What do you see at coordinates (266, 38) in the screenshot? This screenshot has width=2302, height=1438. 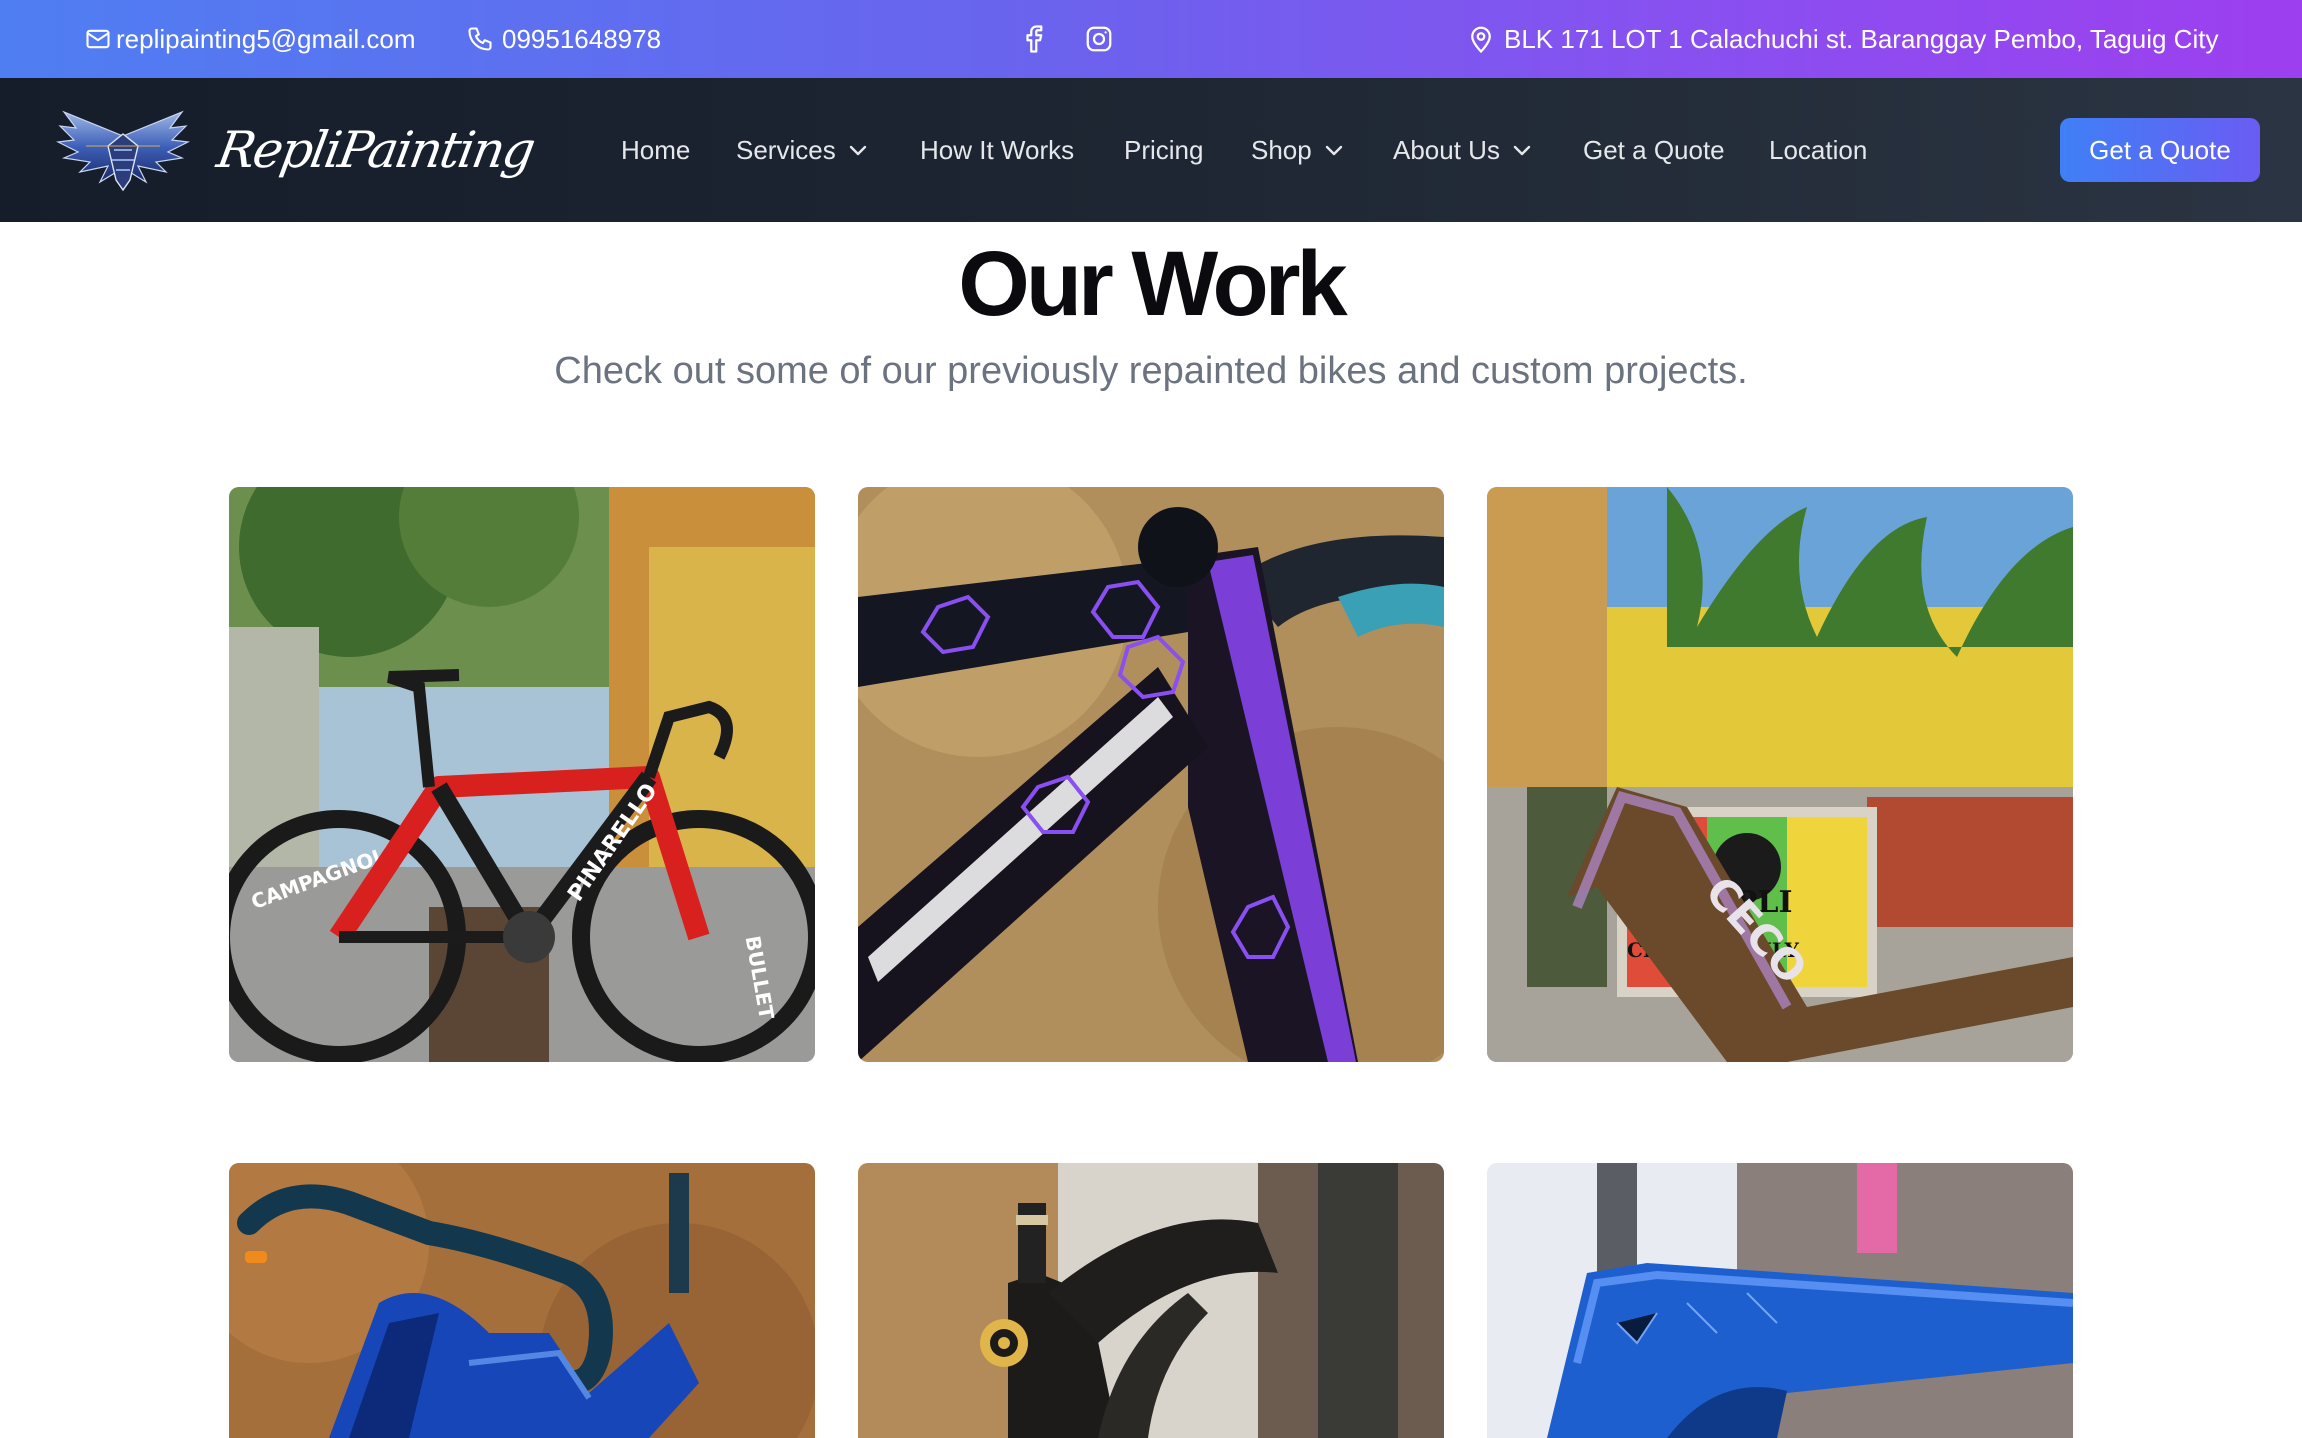 I see `email-text: replipainting5@gmail.com` at bounding box center [266, 38].